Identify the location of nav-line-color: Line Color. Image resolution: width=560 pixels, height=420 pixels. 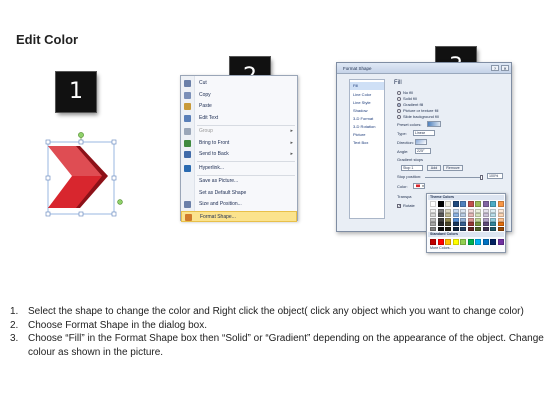
(367, 95).